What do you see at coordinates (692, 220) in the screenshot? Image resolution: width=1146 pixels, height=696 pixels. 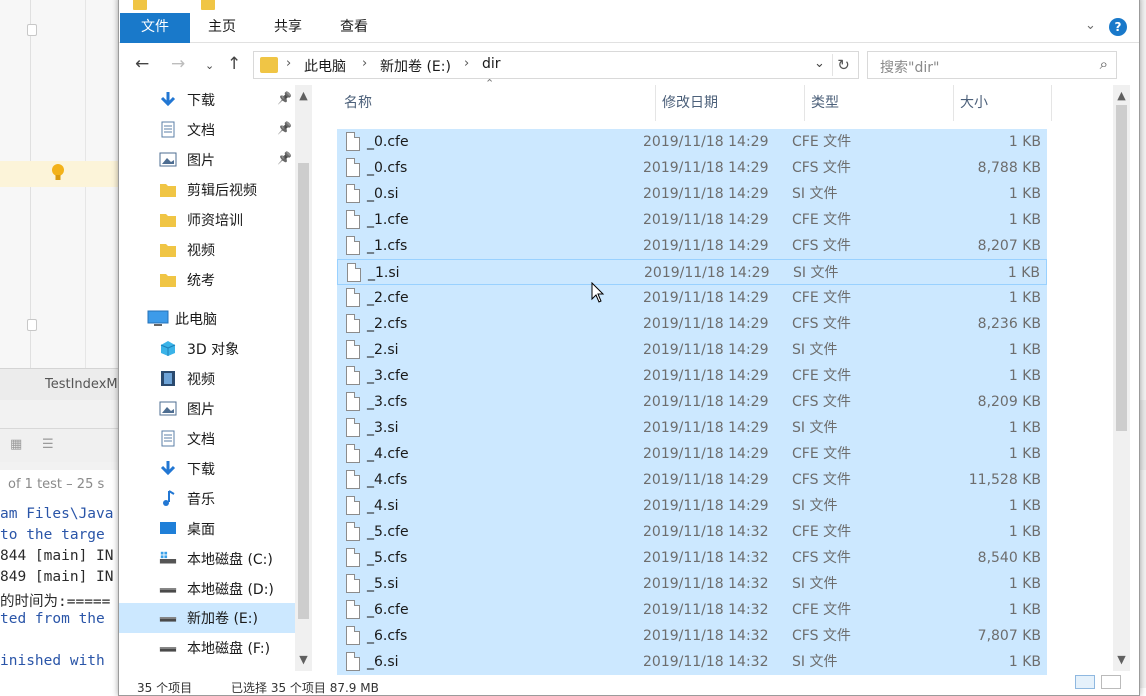 I see `file-row: _1.cfe 2019/11/18 14:29 CFE 文件 1 KB` at bounding box center [692, 220].